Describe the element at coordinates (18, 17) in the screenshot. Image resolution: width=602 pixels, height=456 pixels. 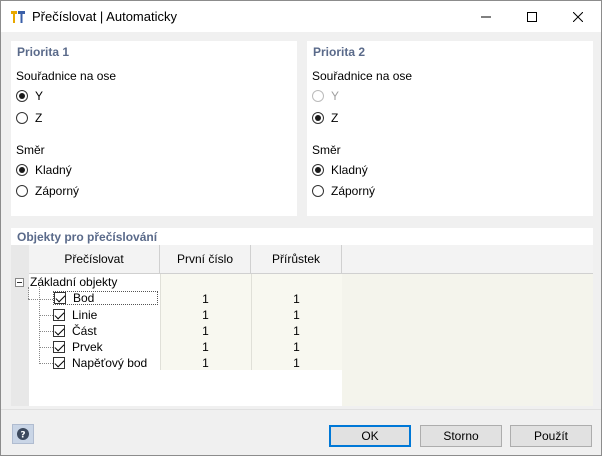
I see `renumber-icon` at that location.